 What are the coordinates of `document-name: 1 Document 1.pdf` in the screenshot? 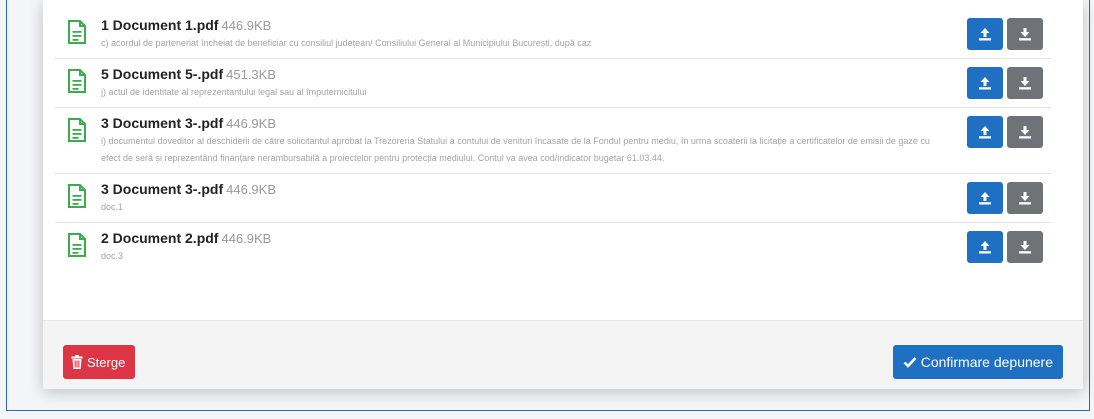 It's located at (159, 25).